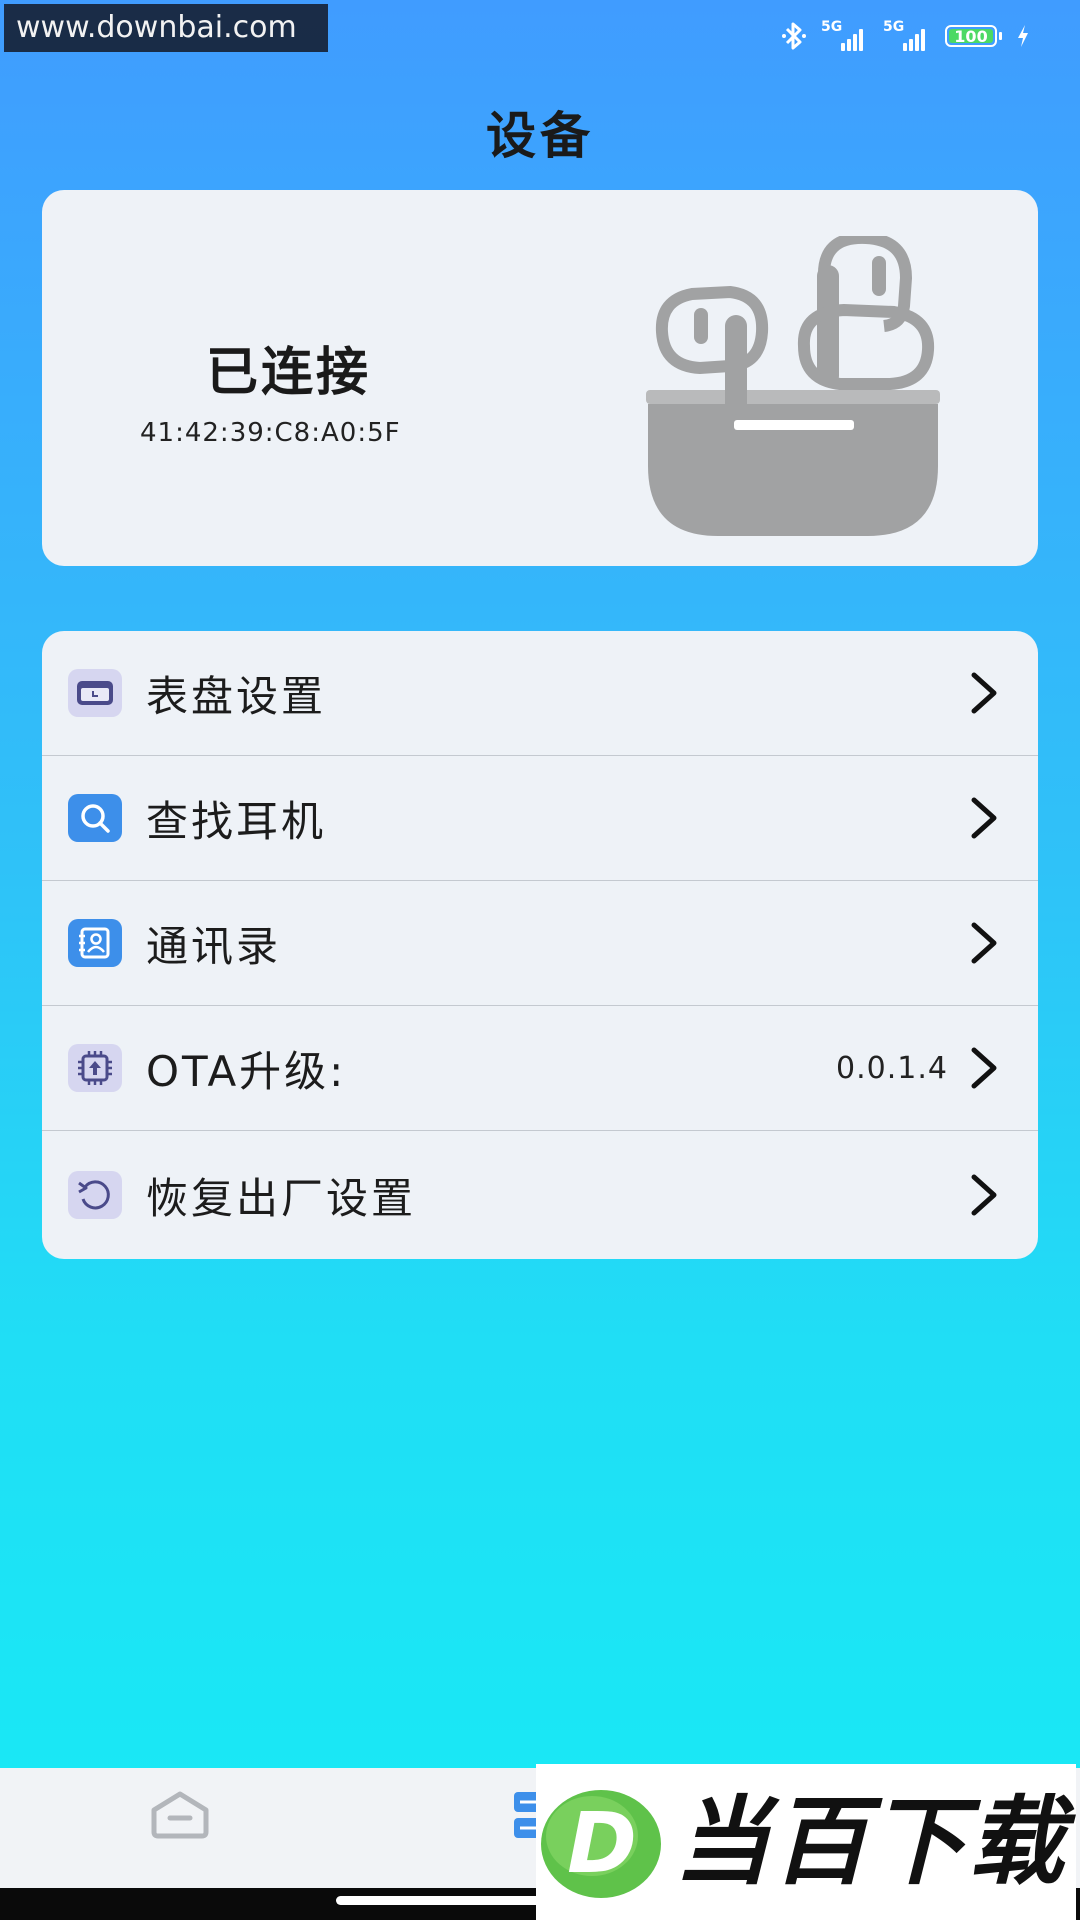 The width and height of the screenshot is (1080, 1920). What do you see at coordinates (95, 818) in the screenshot?
I see `search-icon` at bounding box center [95, 818].